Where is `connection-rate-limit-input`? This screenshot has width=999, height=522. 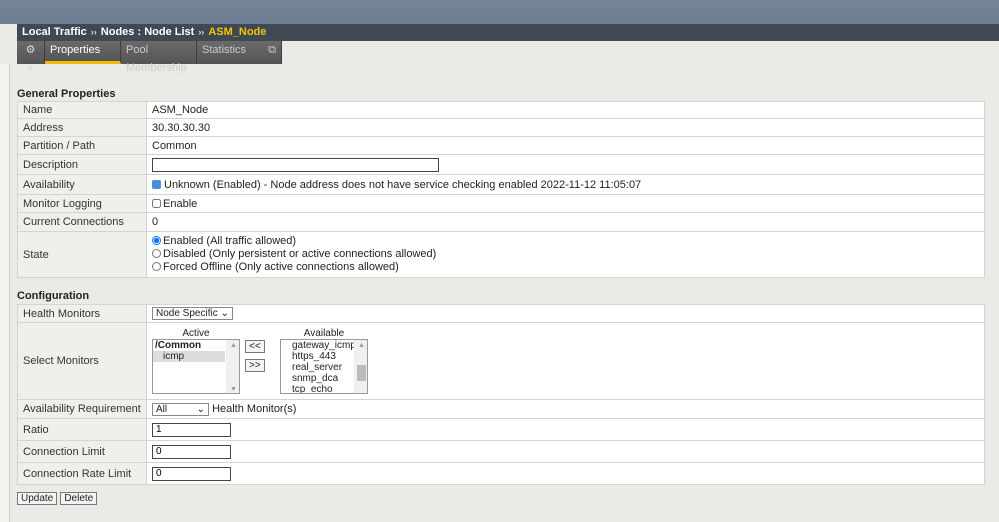
connection-rate-limit-input is located at coordinates (191, 473).